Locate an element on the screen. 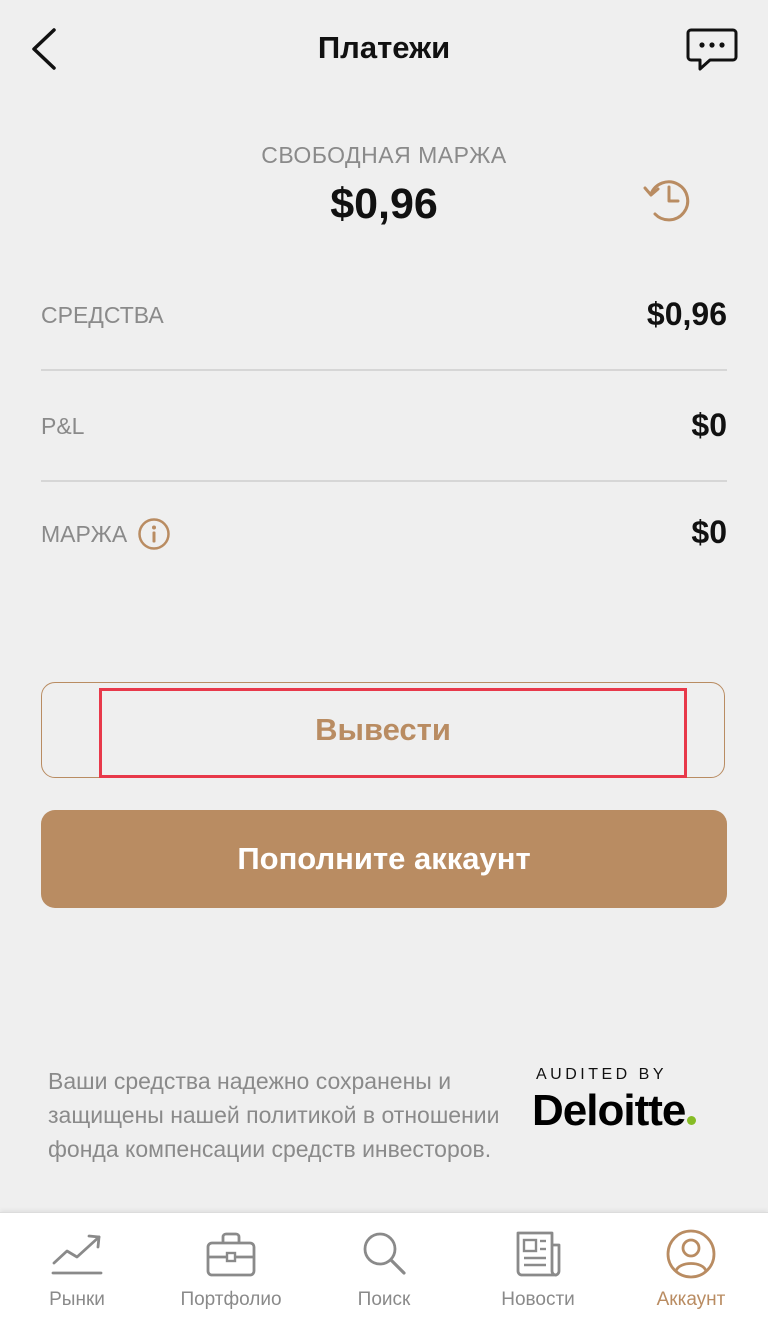  audit-badge: AUDITED BY Deloitte is located at coordinates (632, 1101).